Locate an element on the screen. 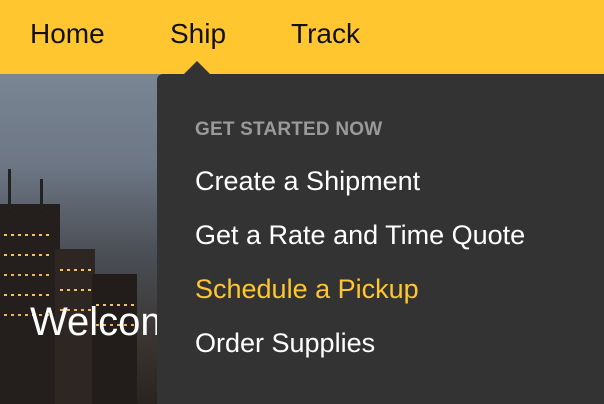 This screenshot has height=404, width=604. nav-ship: Ship is located at coordinates (198, 34).